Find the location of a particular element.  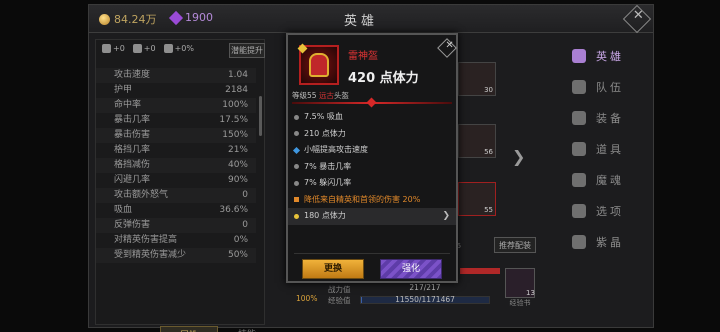

stat-row: 对精英伤害提高 0% is located at coordinates (176, 240).